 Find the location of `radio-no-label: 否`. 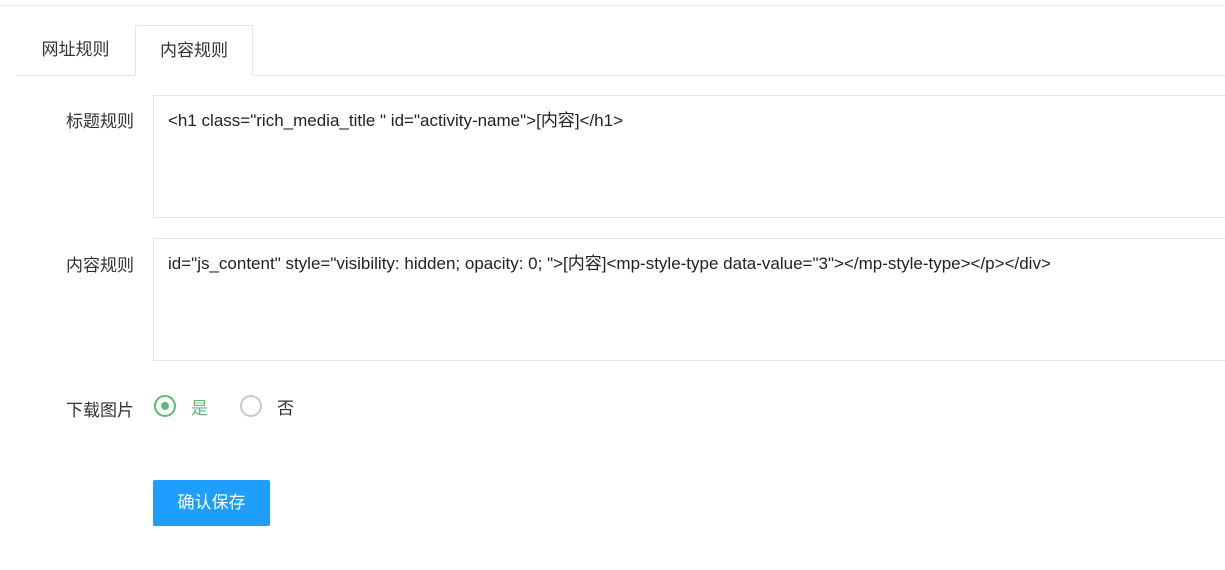

radio-no-label: 否 is located at coordinates (285, 408).